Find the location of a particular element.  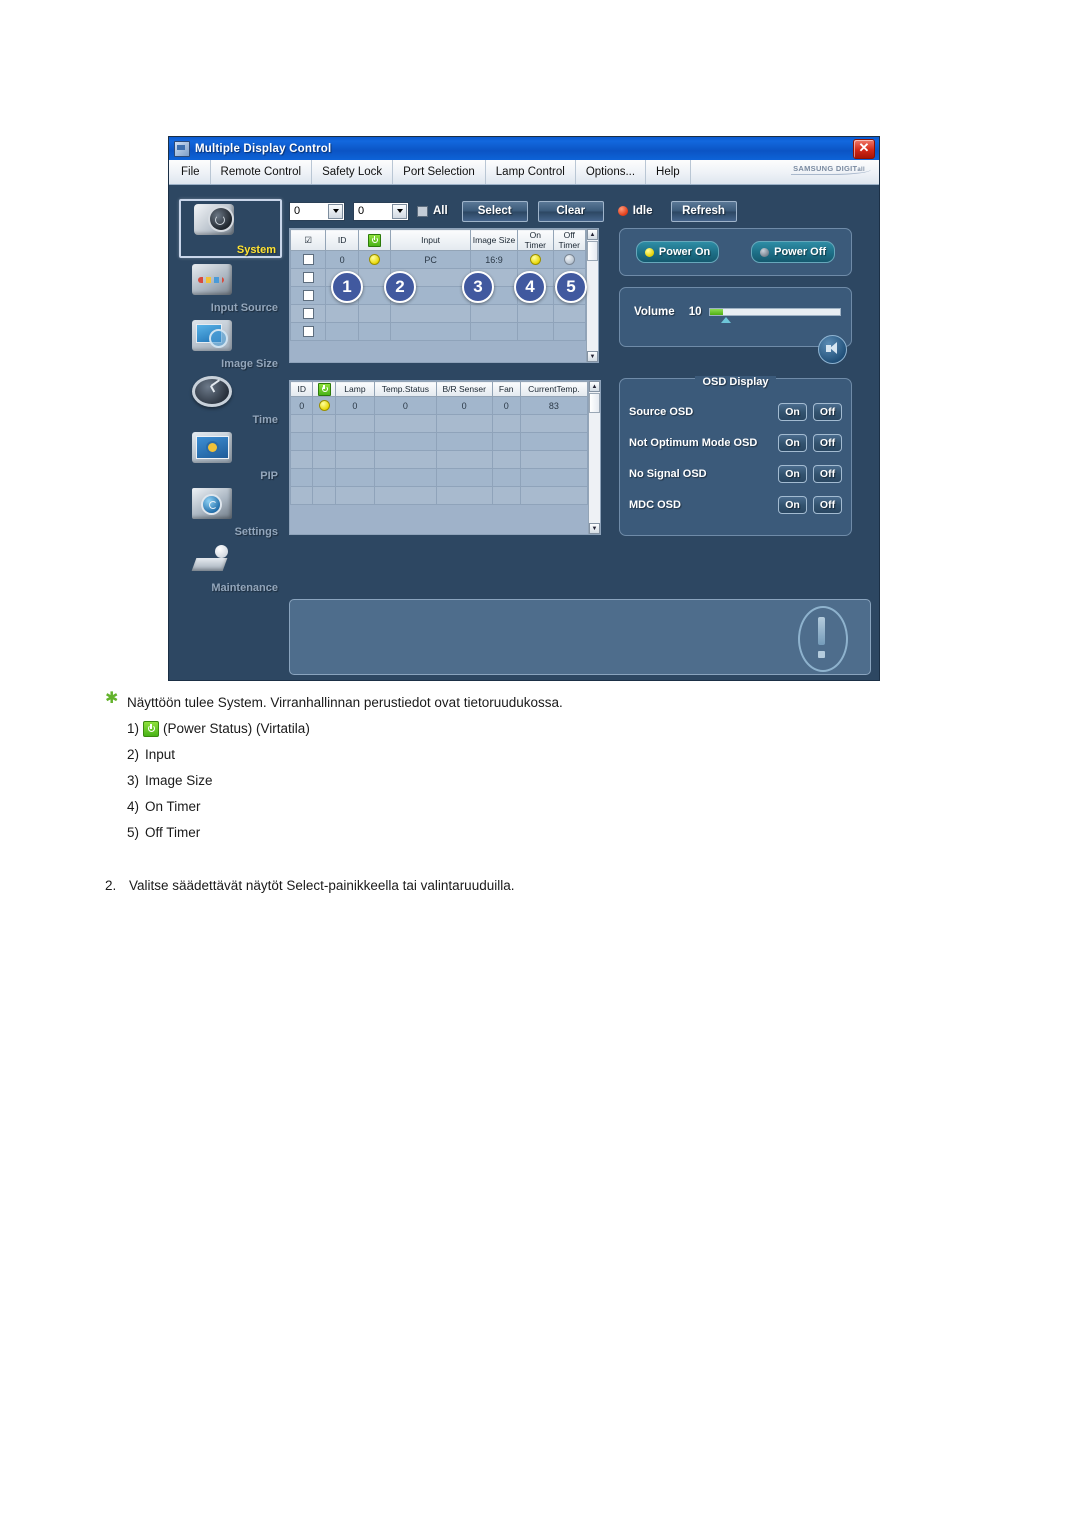

sidebar-item-pip: PIP is located at coordinates (230, 455).